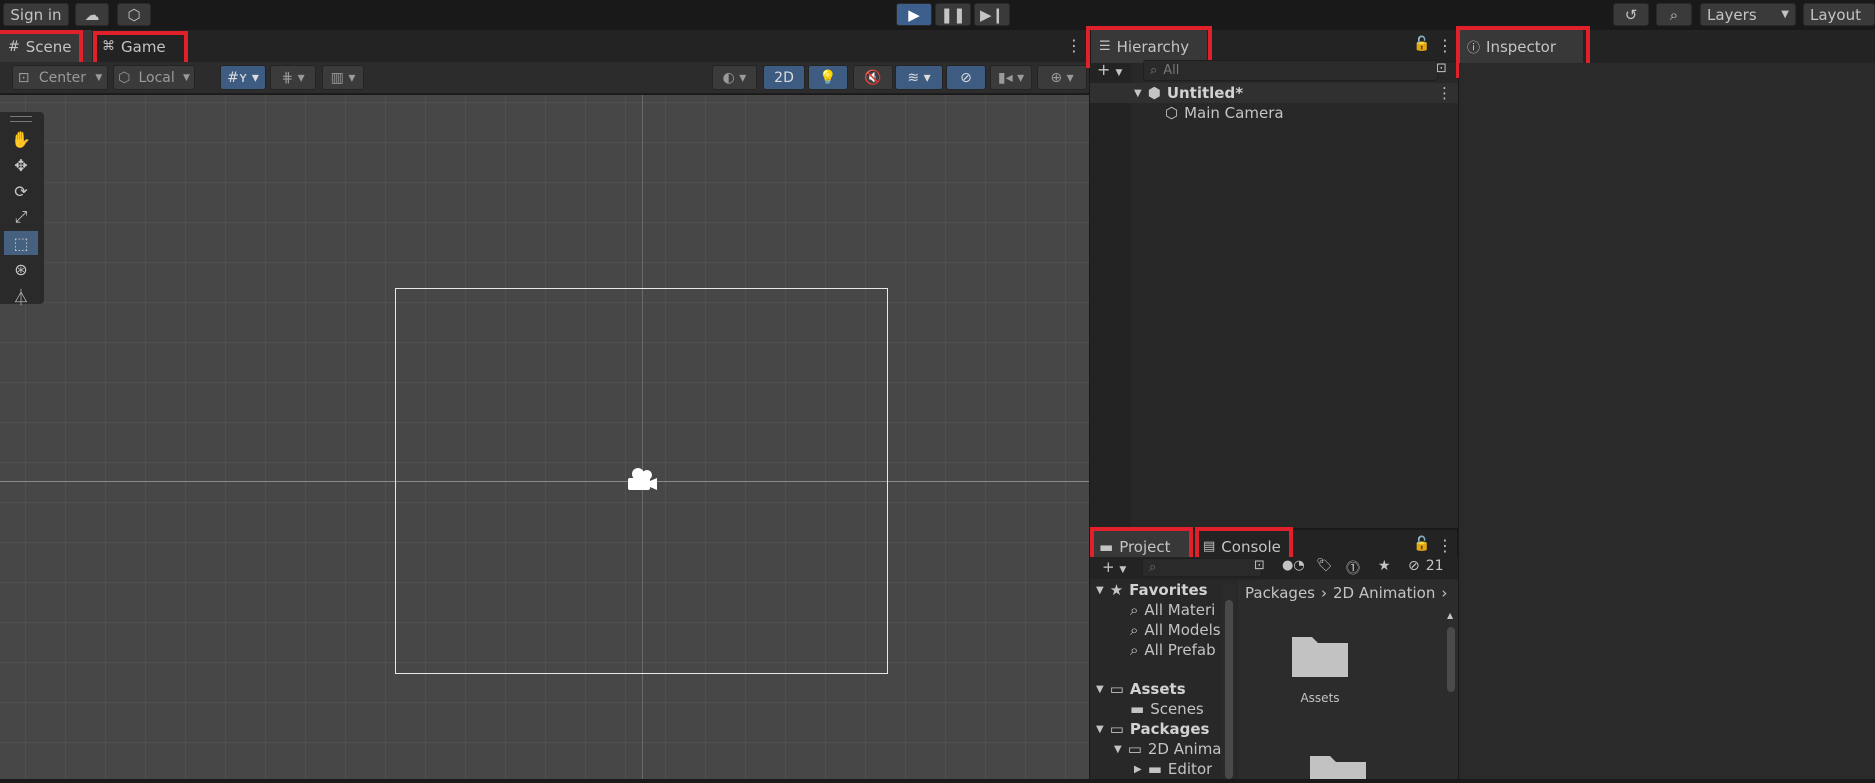  Describe the element at coordinates (1116, 689) in the screenshot. I see `folder-open-icon: ▭` at that location.